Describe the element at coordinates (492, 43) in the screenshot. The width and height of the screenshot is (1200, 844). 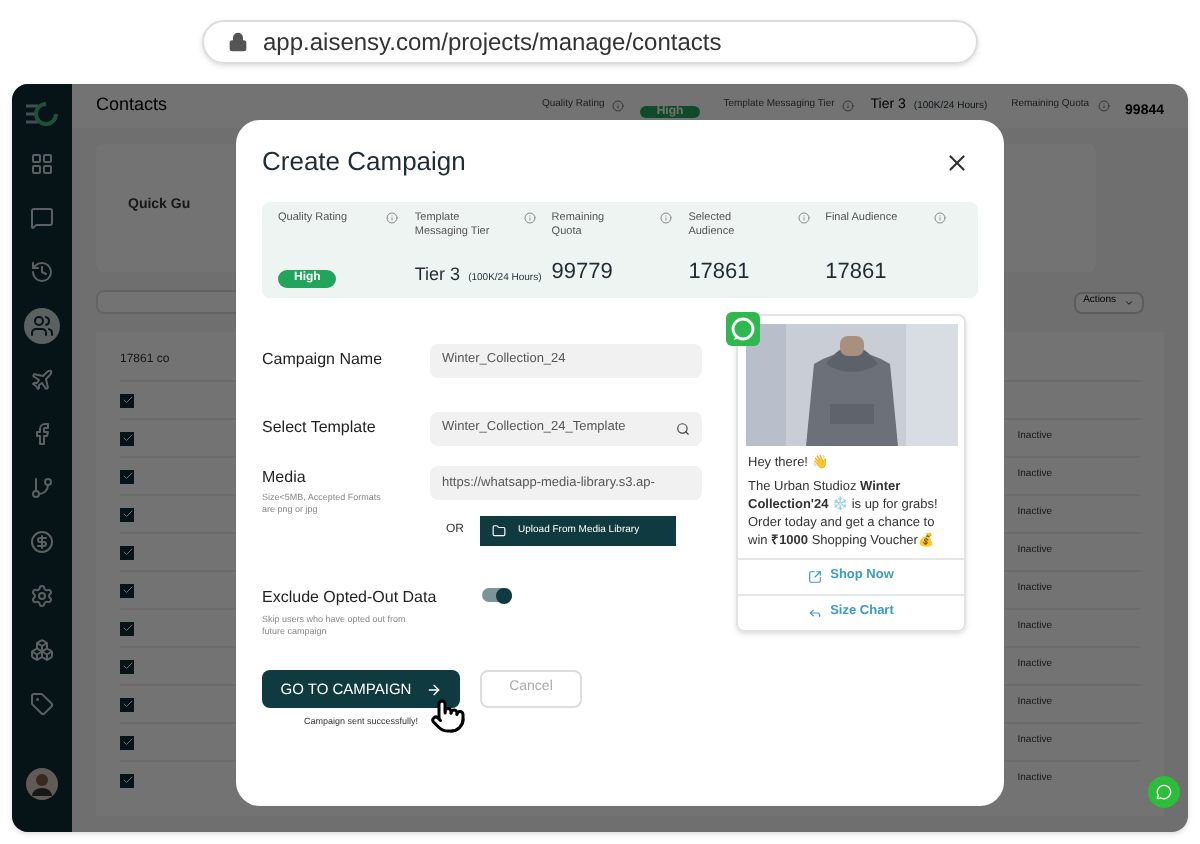
I see `url-text: app.aisensy.com/projects/manage/contacts` at that location.